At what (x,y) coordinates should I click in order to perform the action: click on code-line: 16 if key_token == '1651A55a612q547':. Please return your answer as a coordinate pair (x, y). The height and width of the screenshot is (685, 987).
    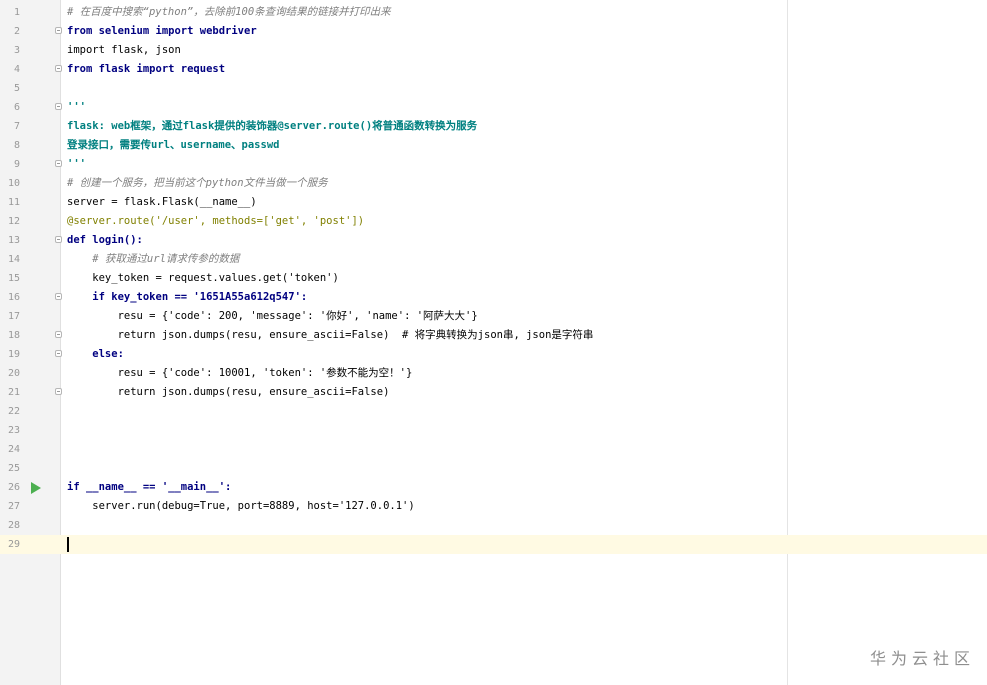
    Looking at the image, I should click on (493, 297).